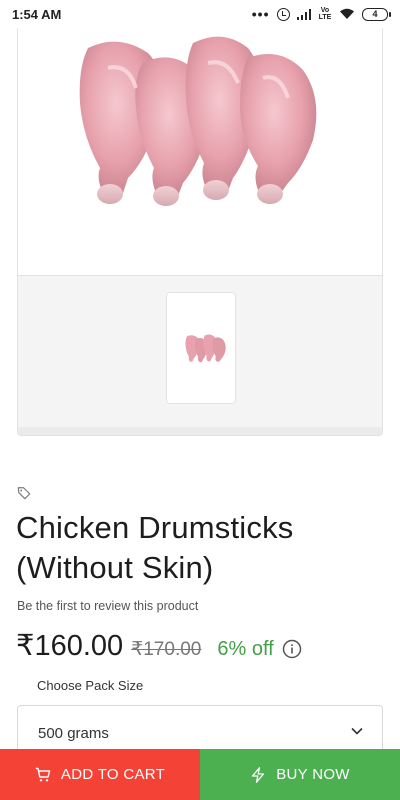  What do you see at coordinates (155, 547) in the screenshot?
I see `product-title: Chicken Drumsticks (Without Skin)` at bounding box center [155, 547].